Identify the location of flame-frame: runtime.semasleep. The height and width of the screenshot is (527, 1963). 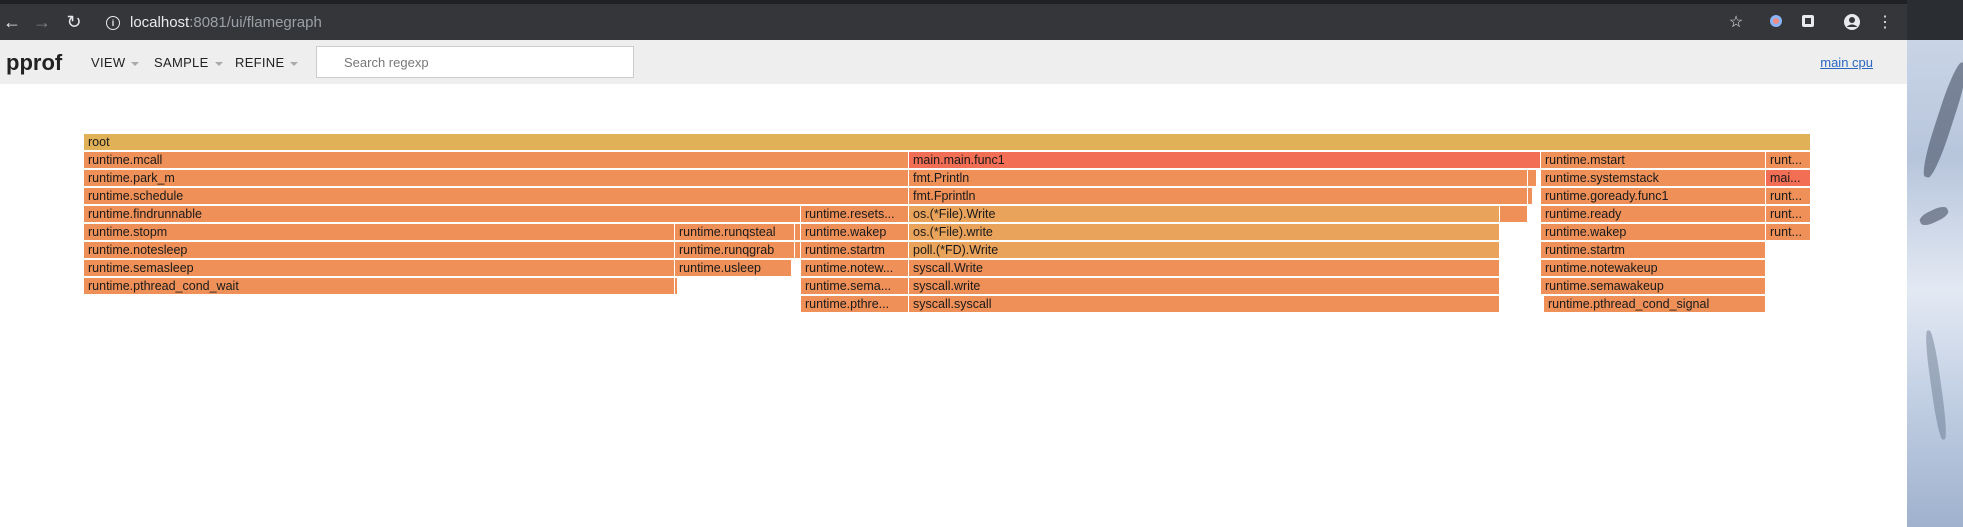
(379, 268).